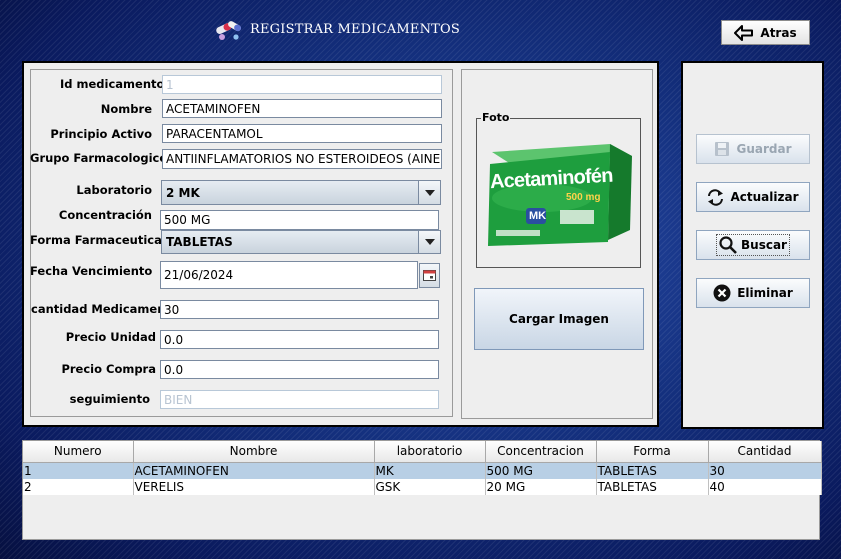 Image resolution: width=841 pixels, height=559 pixels. Describe the element at coordinates (96, 240) in the screenshot. I see `forma-label: Forma Farmaceutica` at that location.